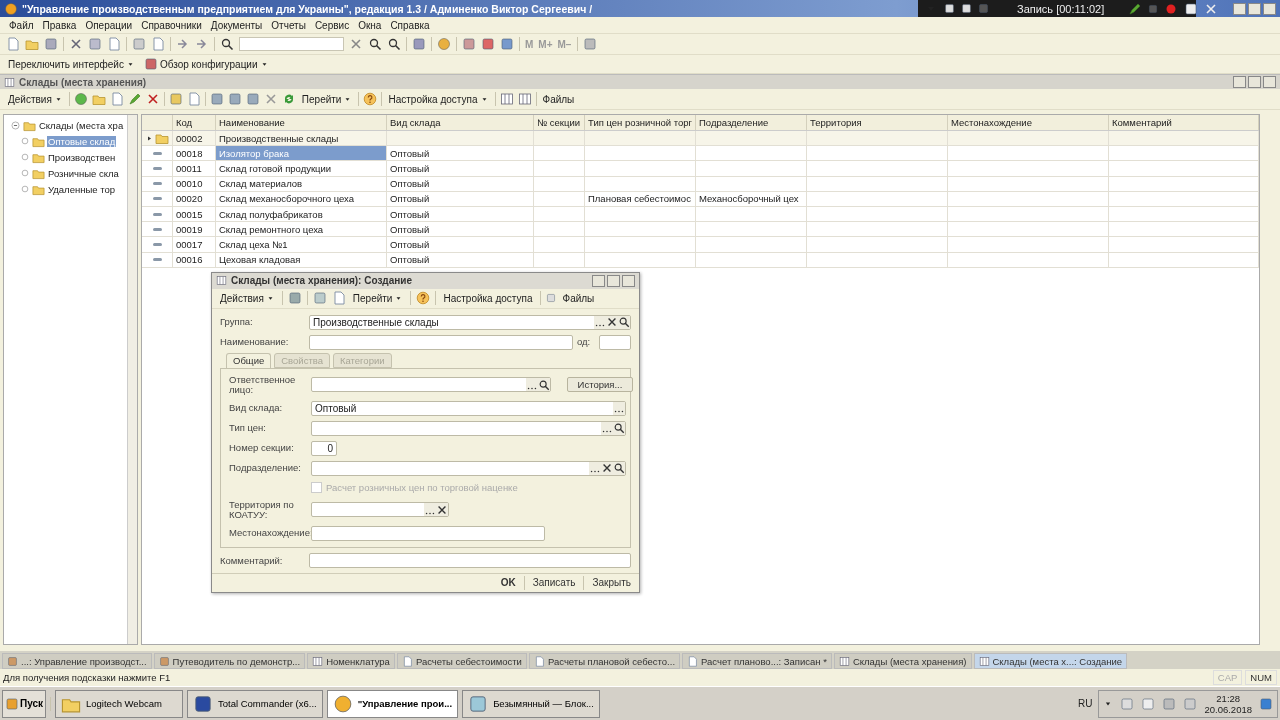 Image resolution: width=1280 pixels, height=720 pixels. I want to click on menu-item: Сервис, so click(332, 25).